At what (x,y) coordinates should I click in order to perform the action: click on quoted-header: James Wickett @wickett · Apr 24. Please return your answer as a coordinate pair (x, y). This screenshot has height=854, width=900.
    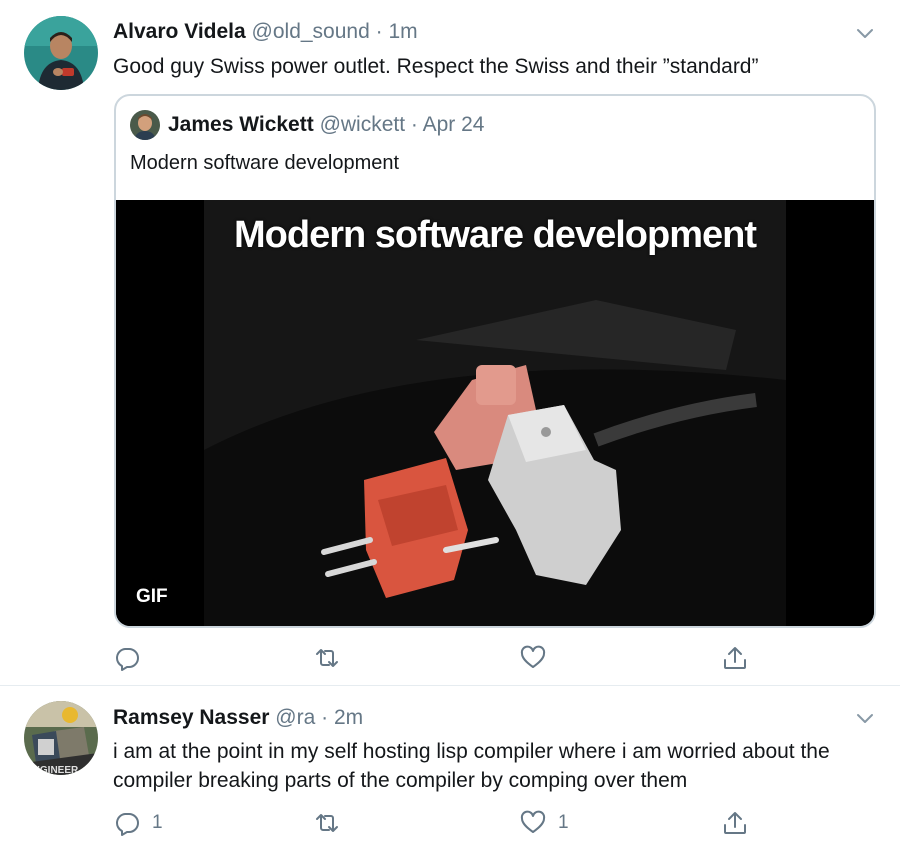
    Looking at the image, I should click on (326, 125).